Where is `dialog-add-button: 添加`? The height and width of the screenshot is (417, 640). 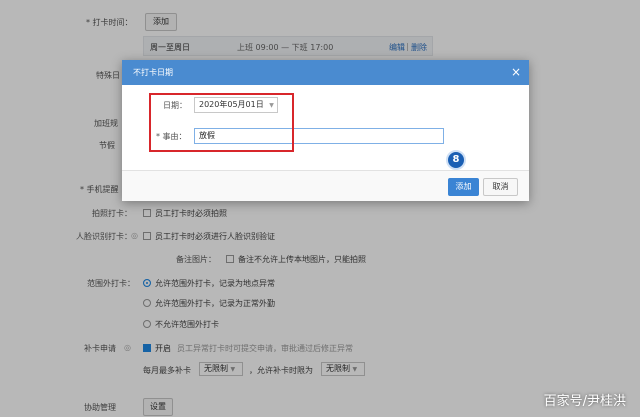 dialog-add-button: 添加 is located at coordinates (463, 187).